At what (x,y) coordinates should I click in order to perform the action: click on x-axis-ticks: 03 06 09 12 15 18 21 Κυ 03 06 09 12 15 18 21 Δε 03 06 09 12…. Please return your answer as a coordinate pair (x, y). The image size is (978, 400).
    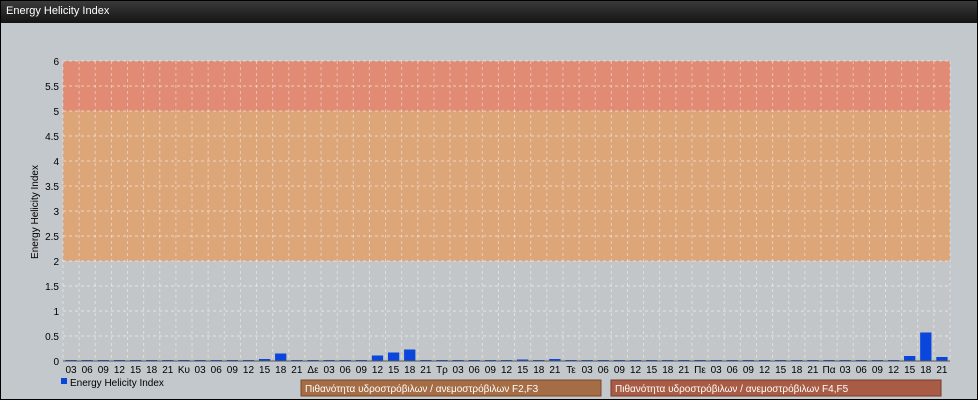
    Looking at the image, I should click on (507, 370).